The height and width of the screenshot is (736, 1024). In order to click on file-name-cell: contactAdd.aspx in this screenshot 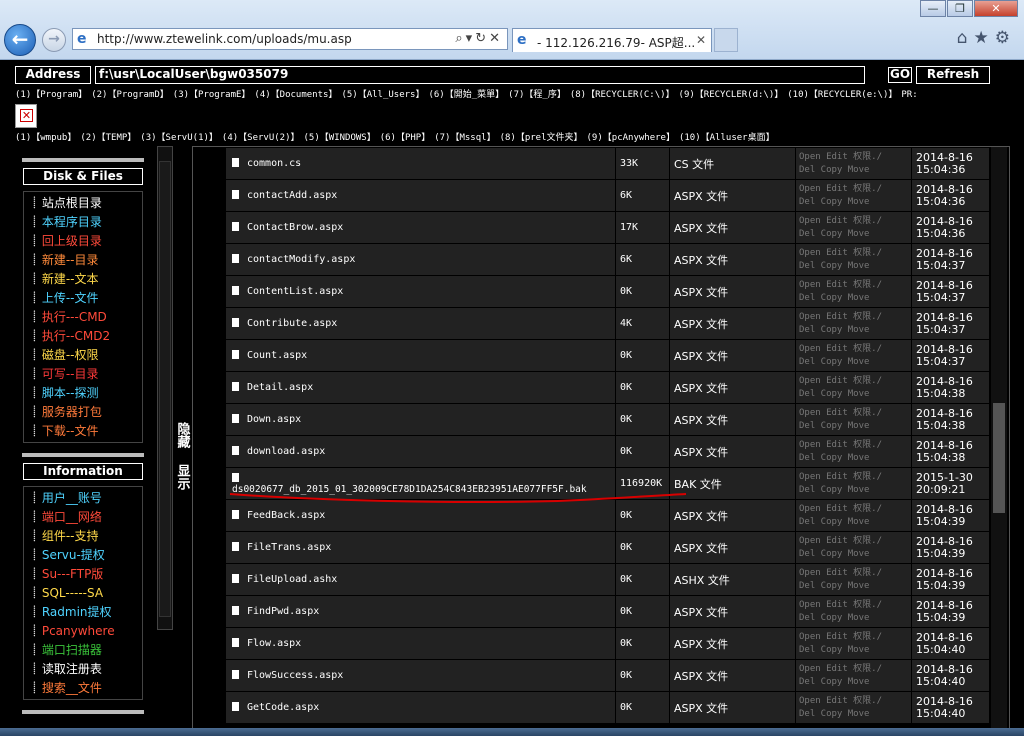, I will do `click(420, 195)`.